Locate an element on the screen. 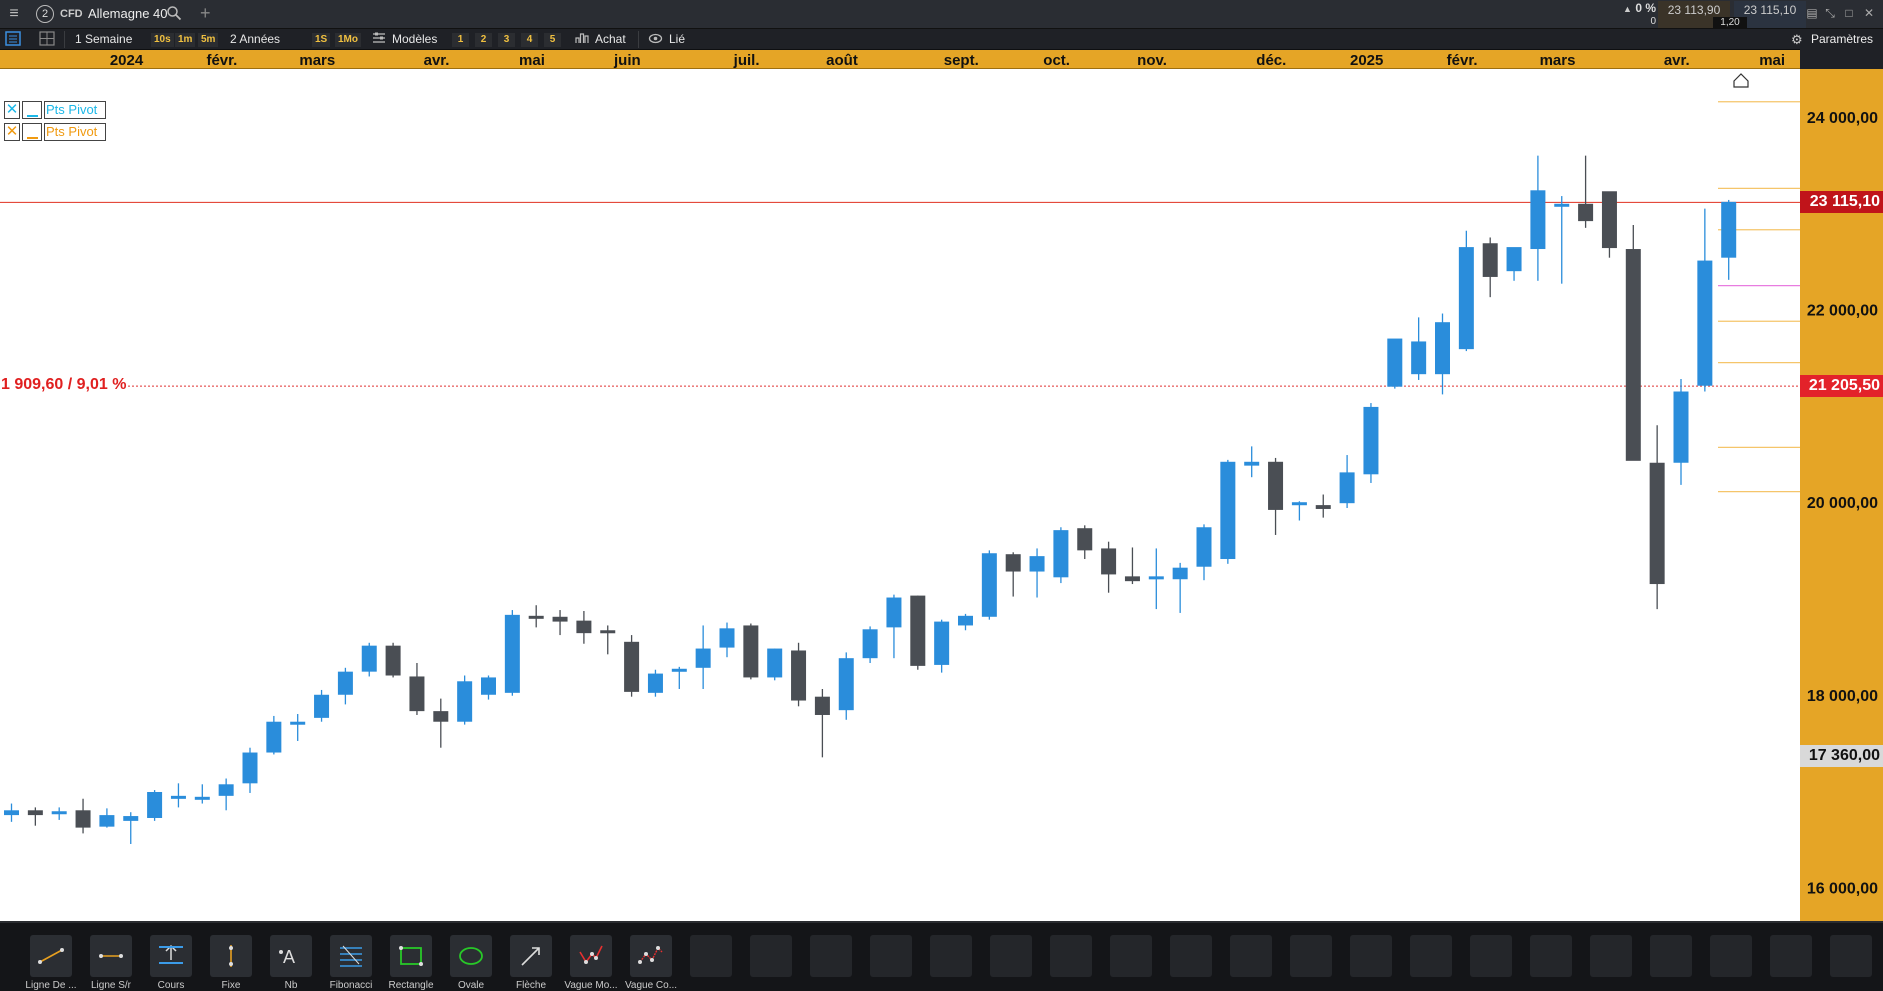  tool-button-wave-correction is located at coordinates (651, 956).